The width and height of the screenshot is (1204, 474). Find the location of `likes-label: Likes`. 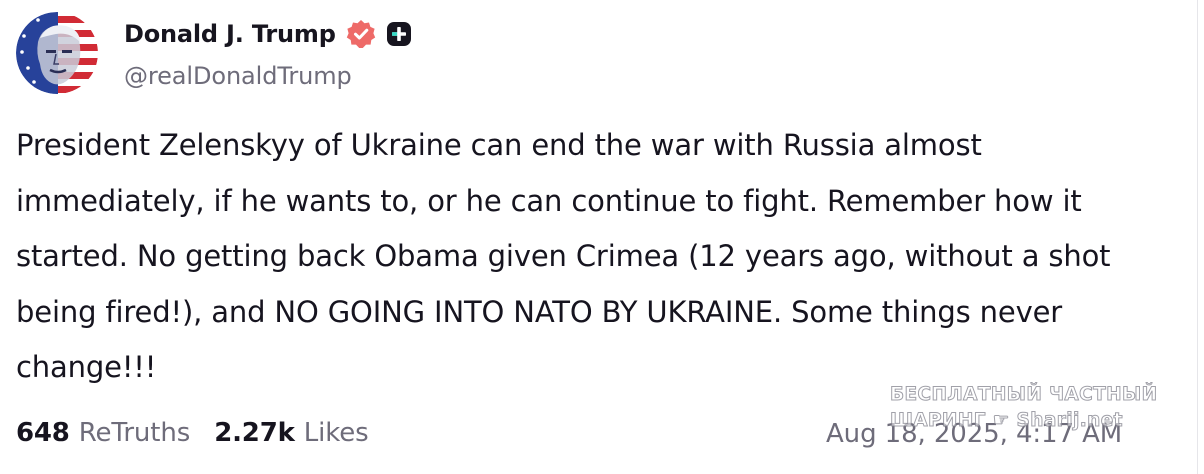

likes-label: Likes is located at coordinates (336, 433).